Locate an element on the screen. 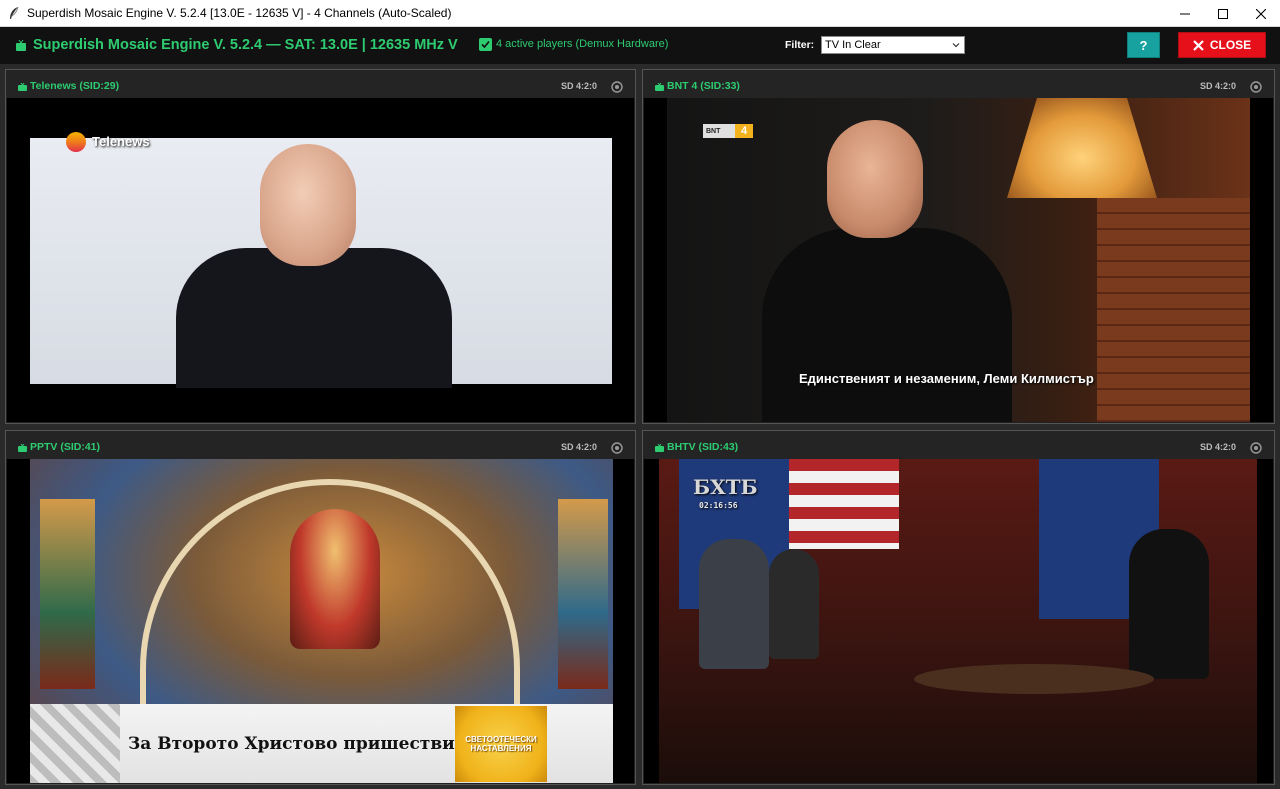 This screenshot has height=789, width=1280. banner-pattern is located at coordinates (75, 743).